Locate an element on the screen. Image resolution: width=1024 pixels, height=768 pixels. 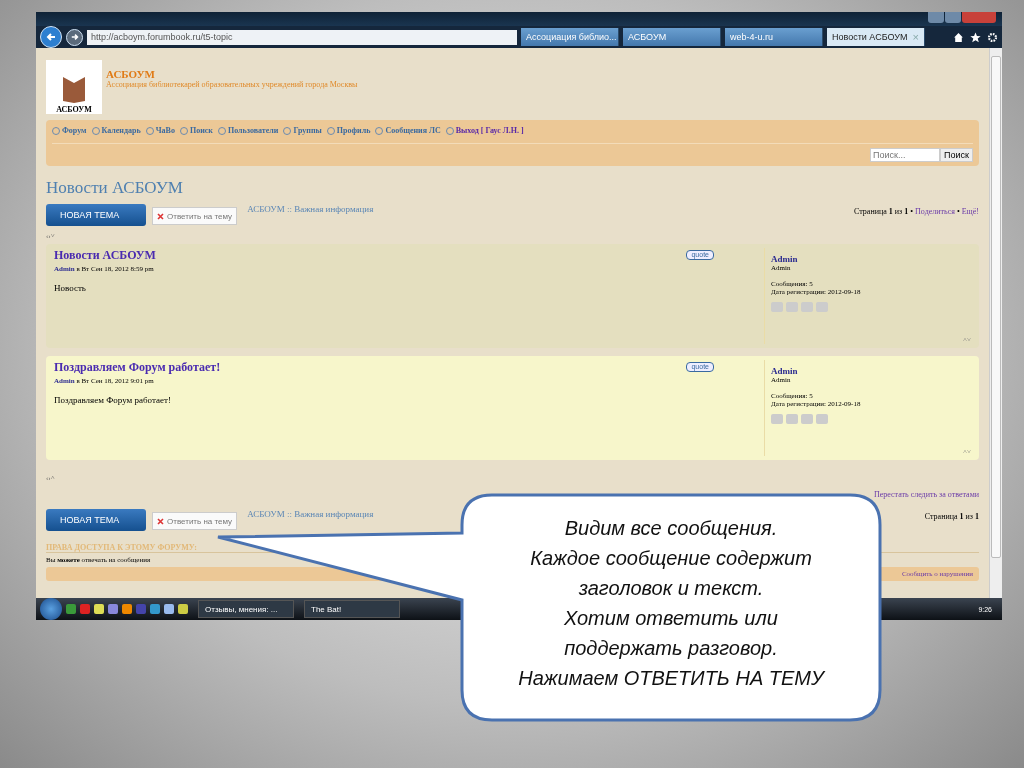
start-button is located at coordinates (51, 609).